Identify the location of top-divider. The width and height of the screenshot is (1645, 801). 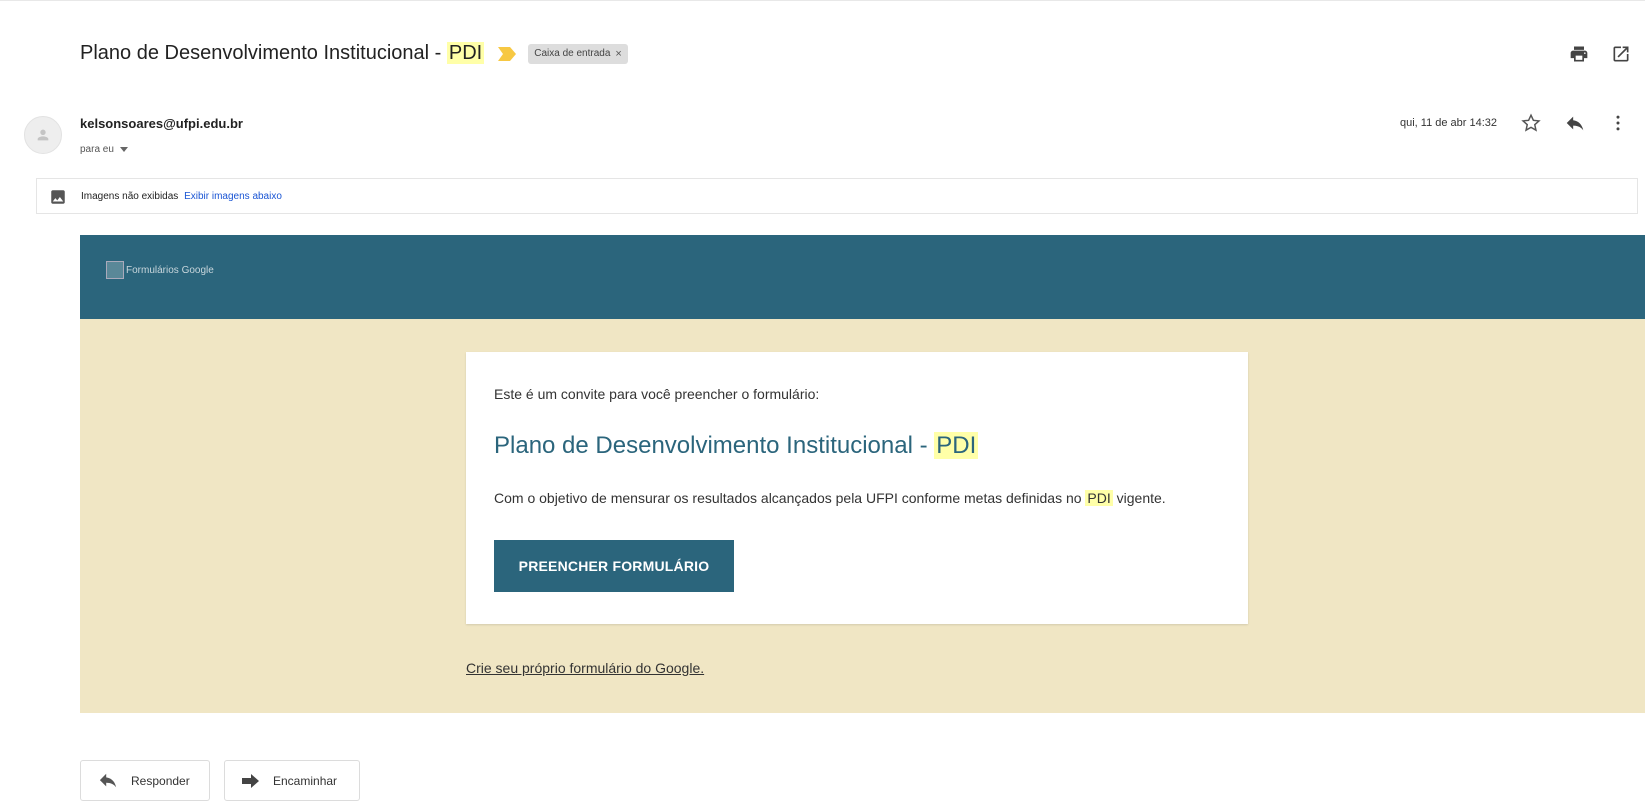
(822, 0).